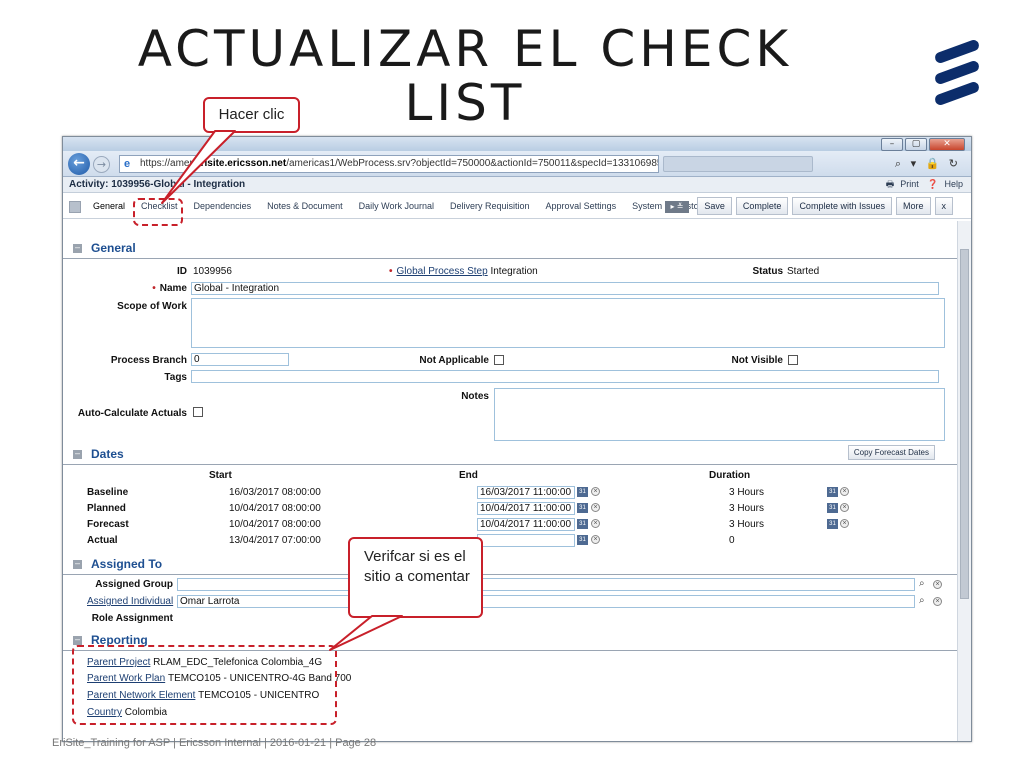 The width and height of the screenshot is (1024, 768). What do you see at coordinates (510, 250) in the screenshot?
I see `general-section-header: – General` at bounding box center [510, 250].